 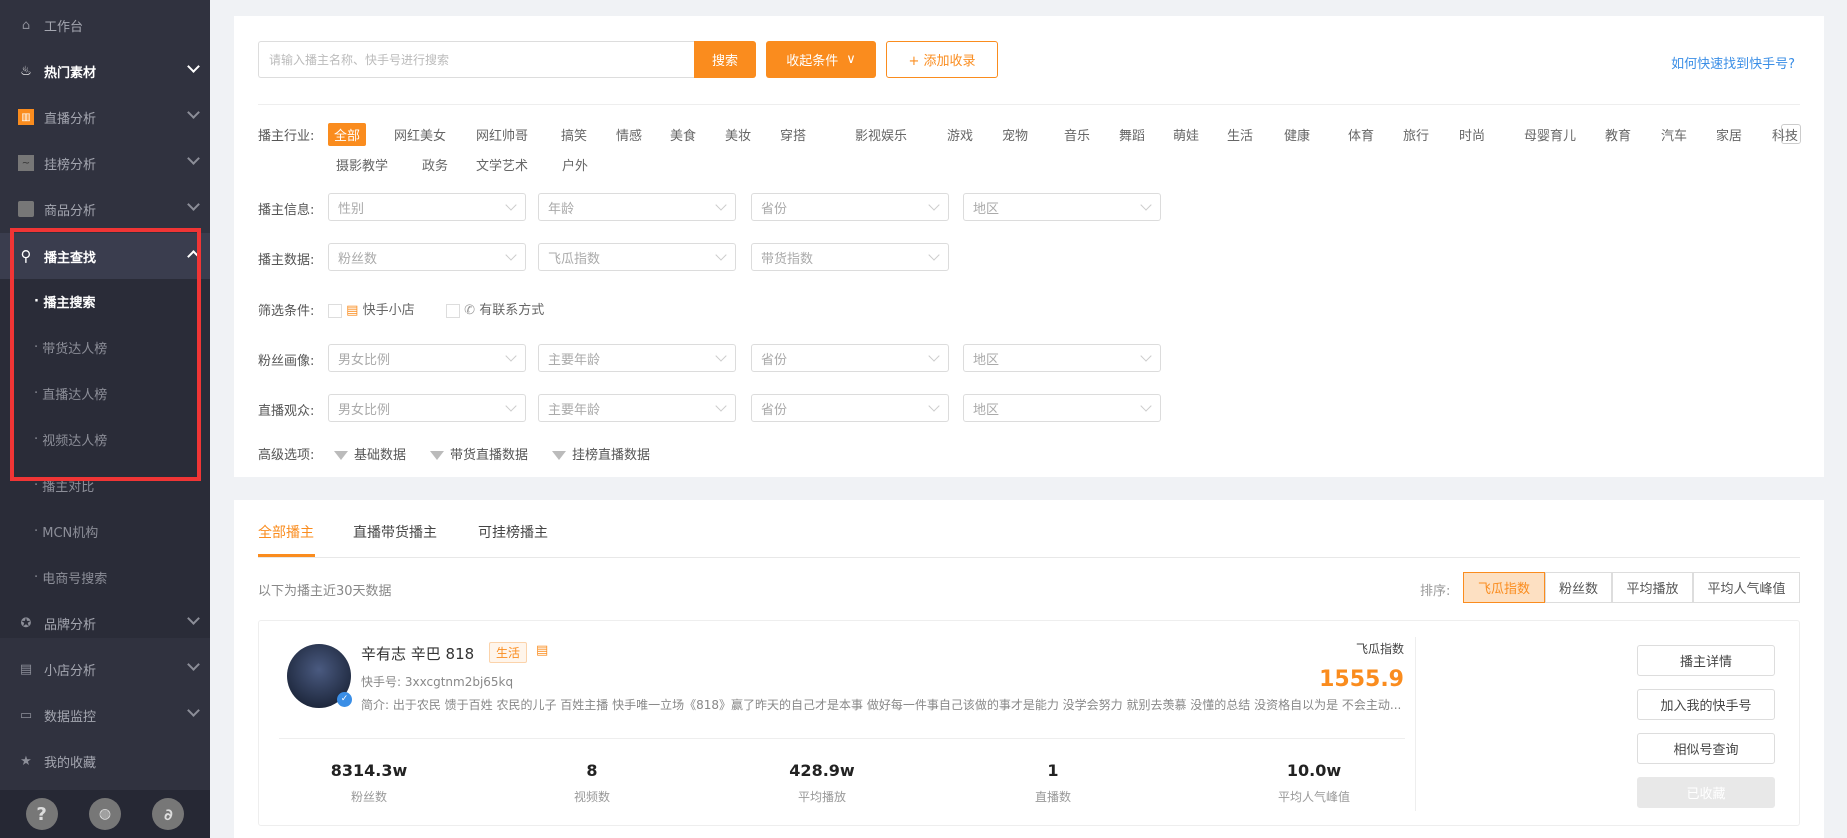 What do you see at coordinates (395, 532) in the screenshot?
I see `tab-live-sales: 直播带货播主` at bounding box center [395, 532].